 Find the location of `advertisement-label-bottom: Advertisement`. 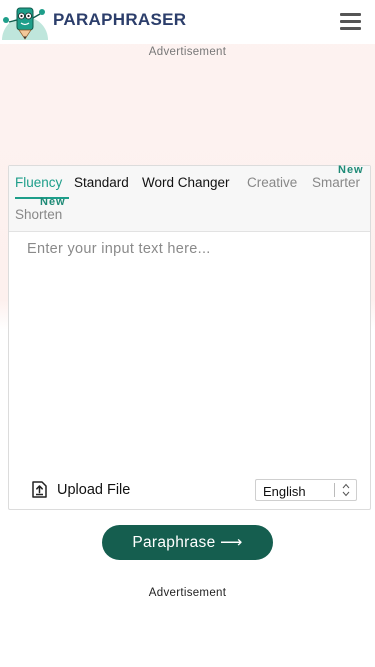

advertisement-label-bottom: Advertisement is located at coordinates (187, 593).